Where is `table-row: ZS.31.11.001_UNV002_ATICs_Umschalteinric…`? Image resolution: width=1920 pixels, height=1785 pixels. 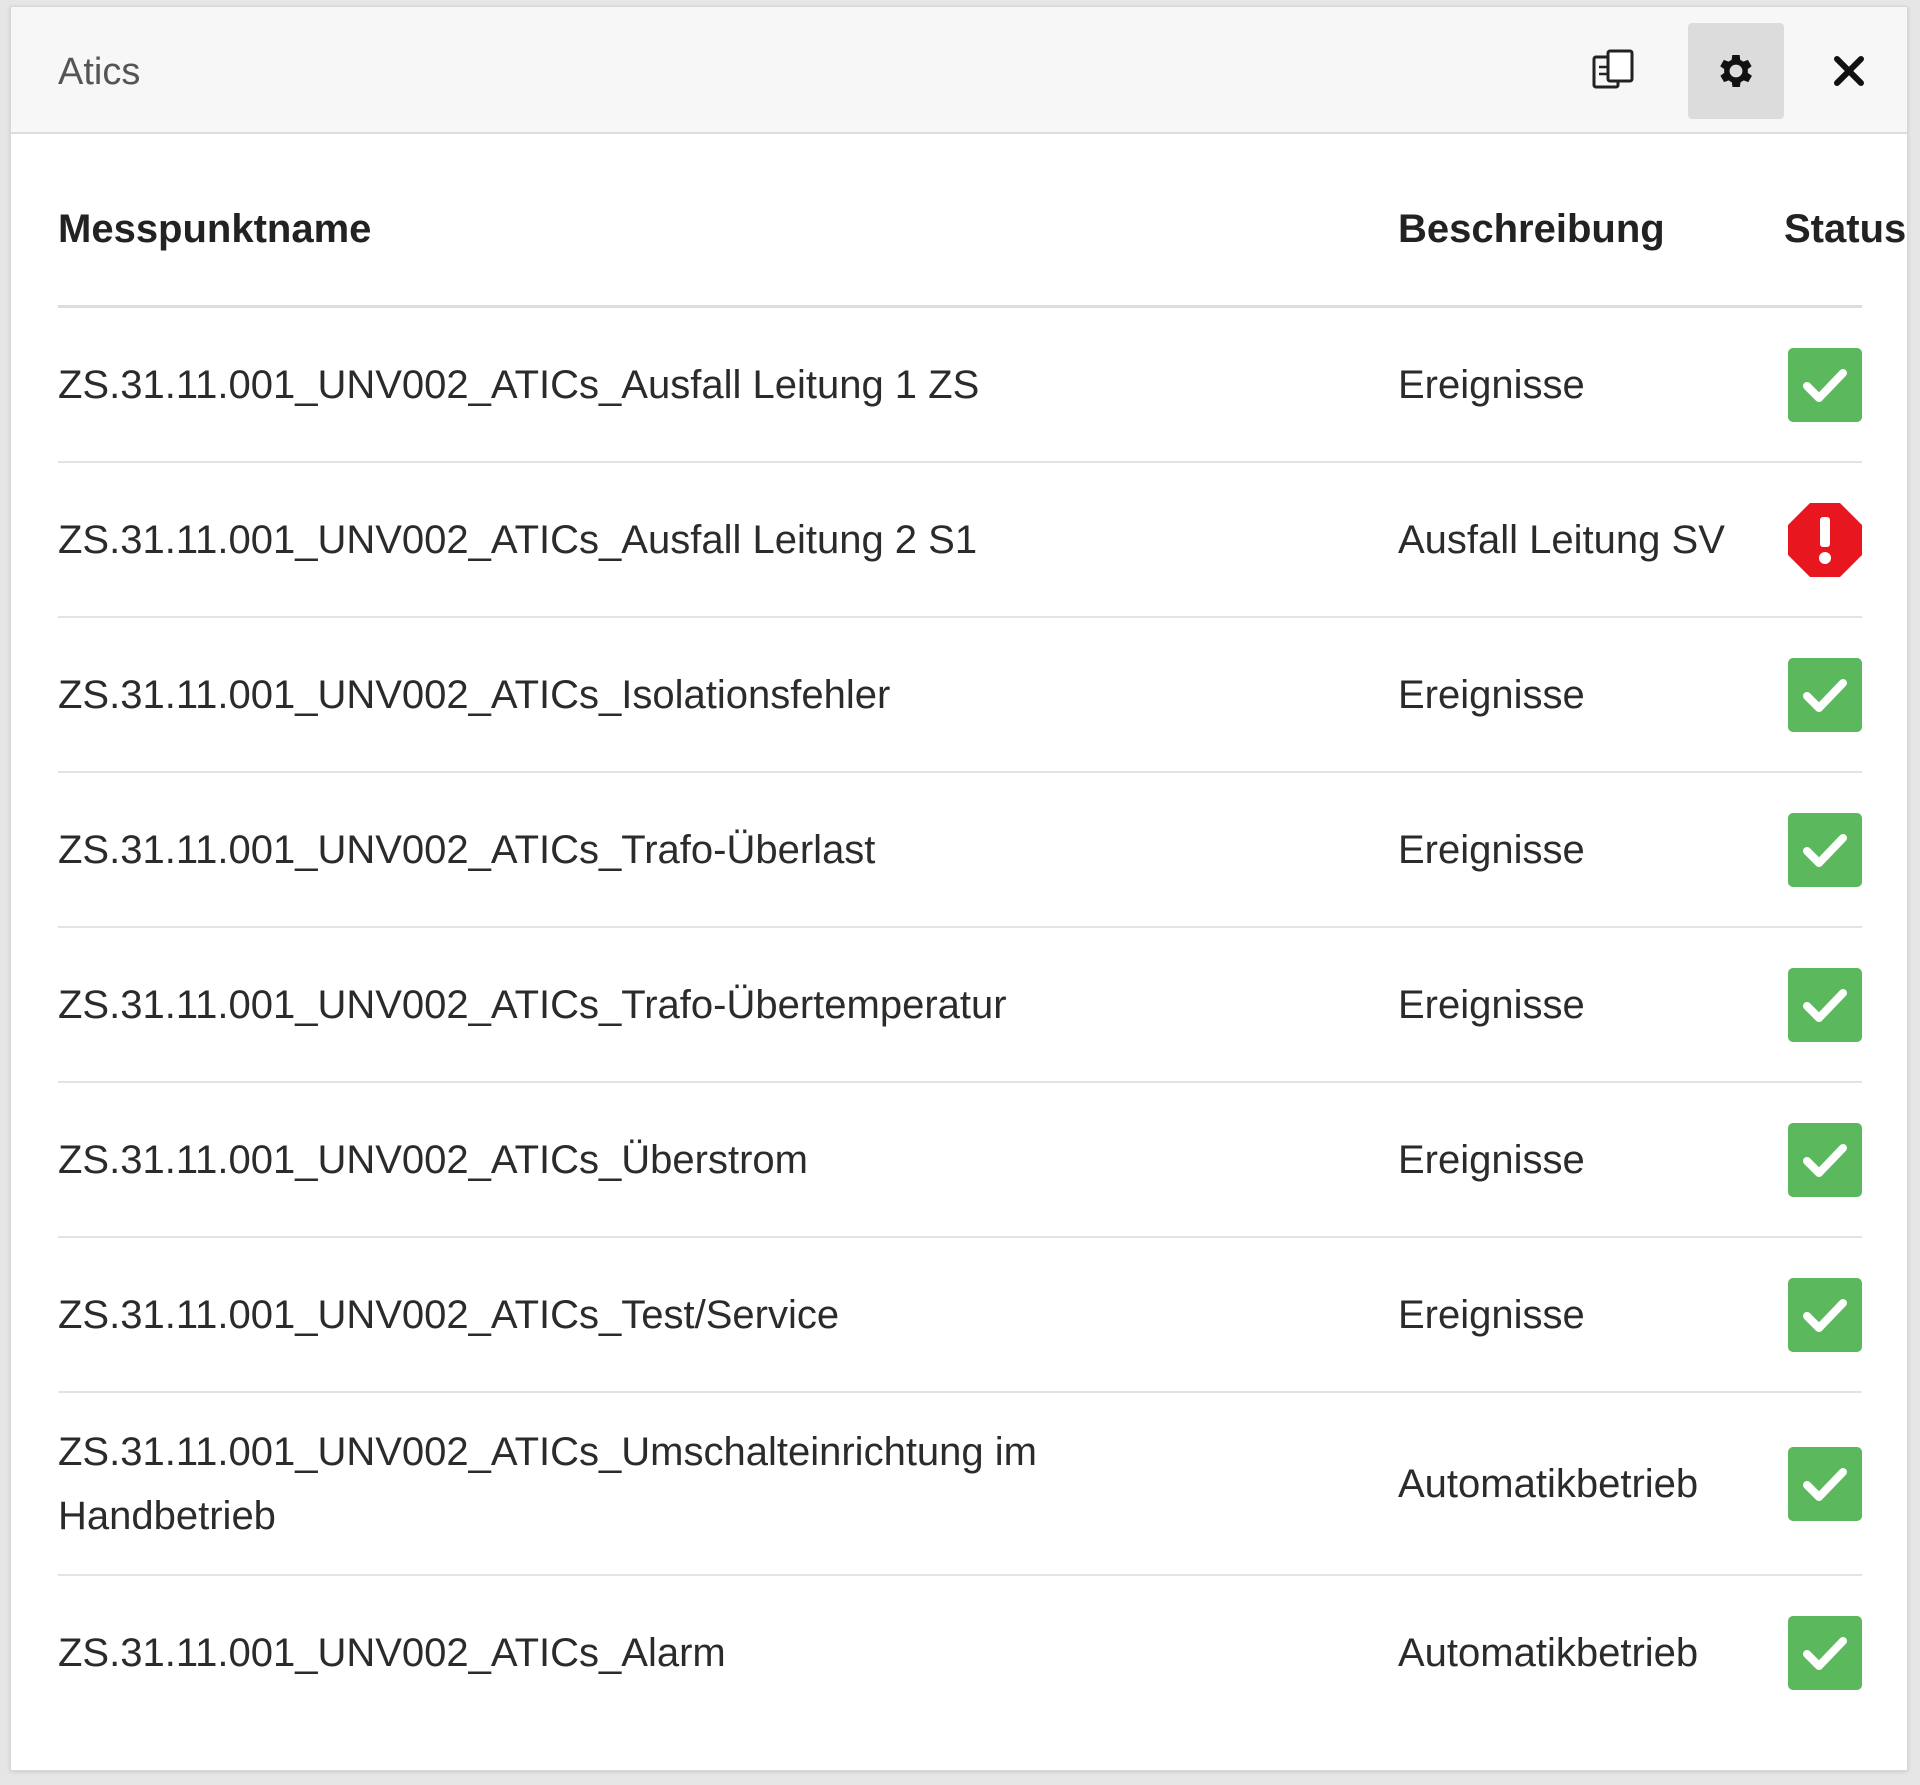 table-row: ZS.31.11.001_UNV002_ATICs_Umschalteinric… is located at coordinates (960, 1484).